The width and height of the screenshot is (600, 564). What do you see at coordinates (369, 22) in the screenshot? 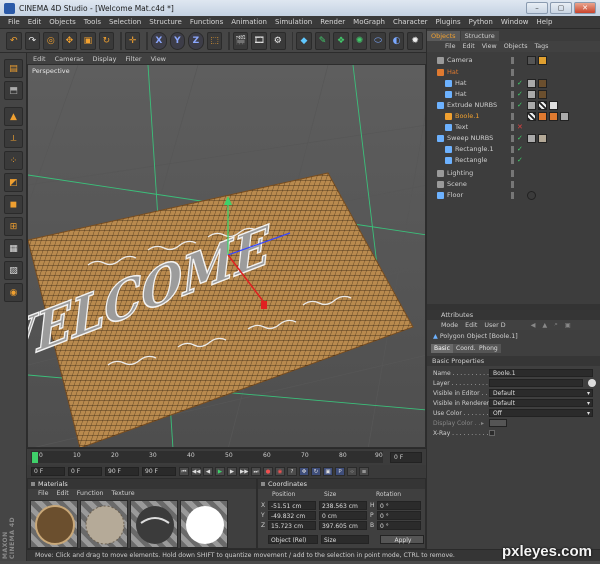
I see `menu-mograph: MoGraph` at bounding box center [369, 22].